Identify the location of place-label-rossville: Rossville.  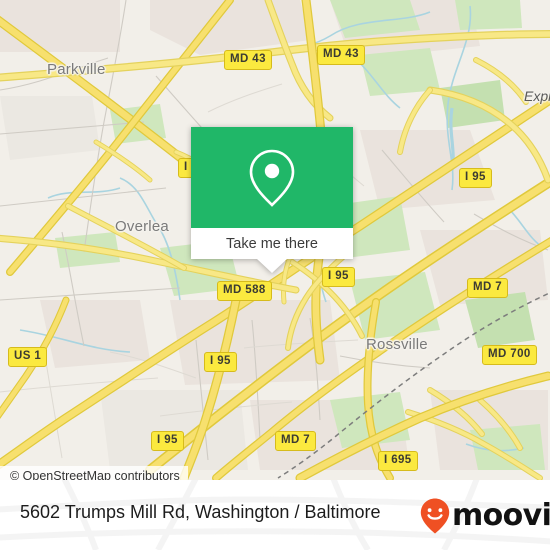
(397, 344).